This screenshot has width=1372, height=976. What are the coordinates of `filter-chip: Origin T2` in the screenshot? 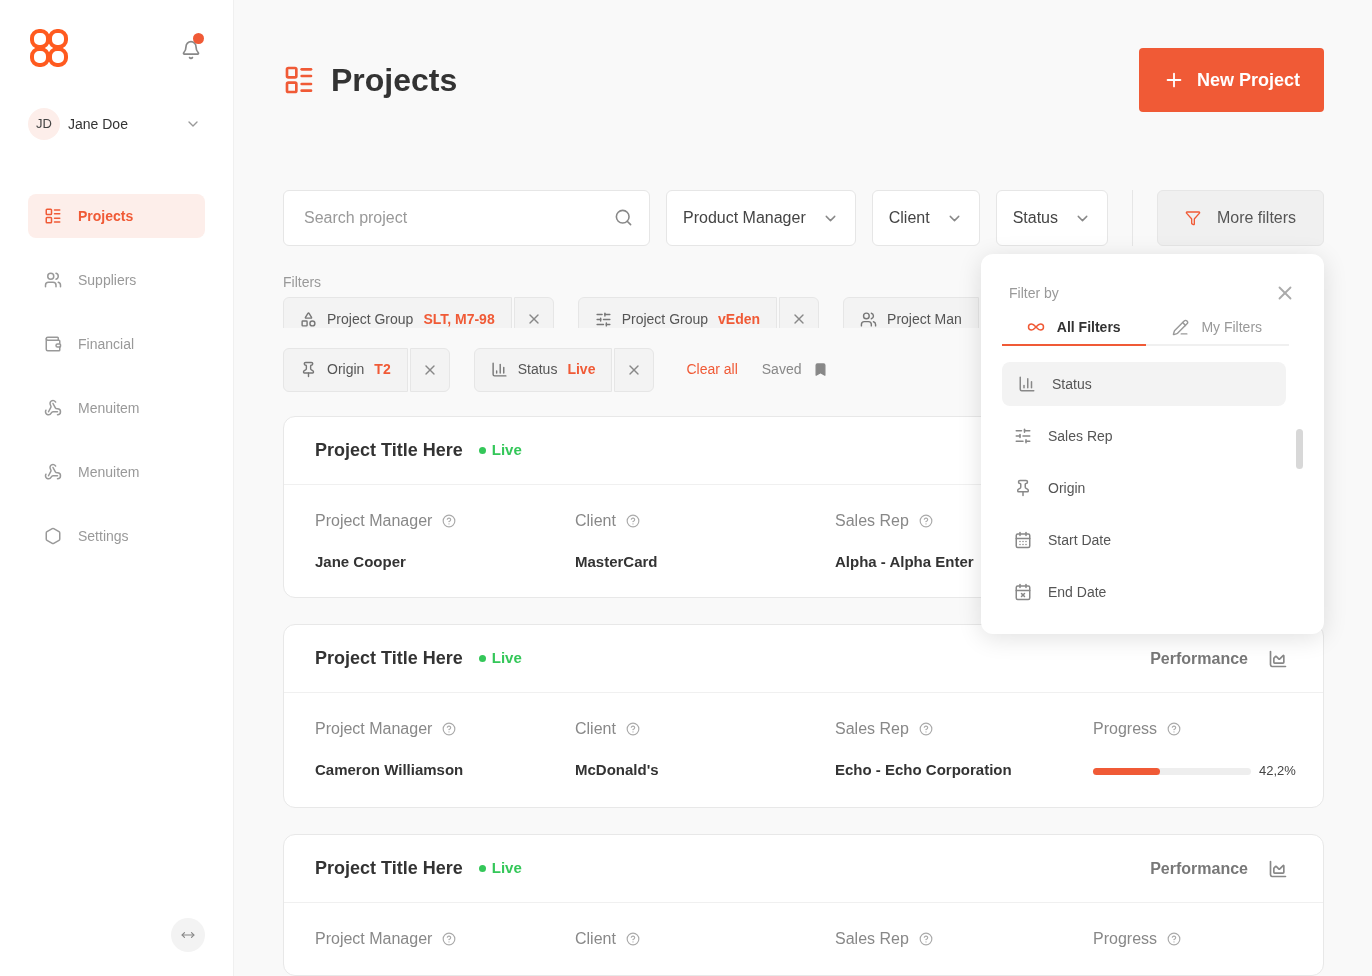 It's located at (345, 369).